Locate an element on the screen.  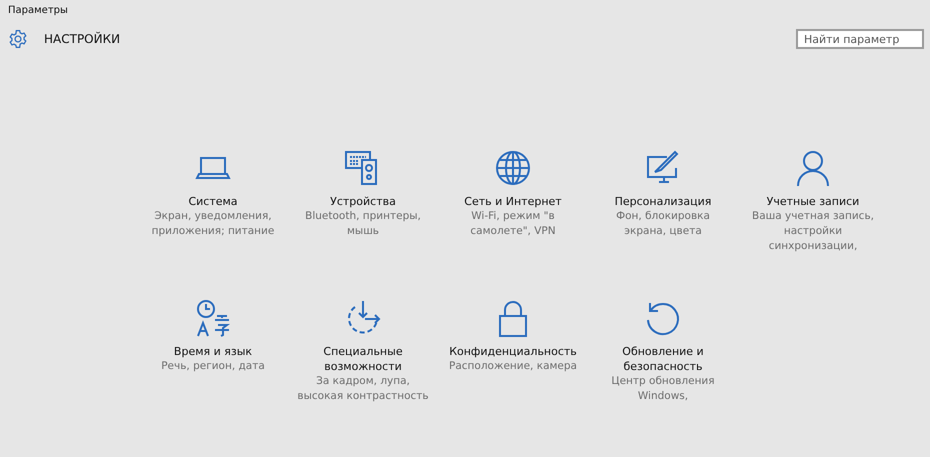
category-title: Учетные записи is located at coordinates (813, 201).